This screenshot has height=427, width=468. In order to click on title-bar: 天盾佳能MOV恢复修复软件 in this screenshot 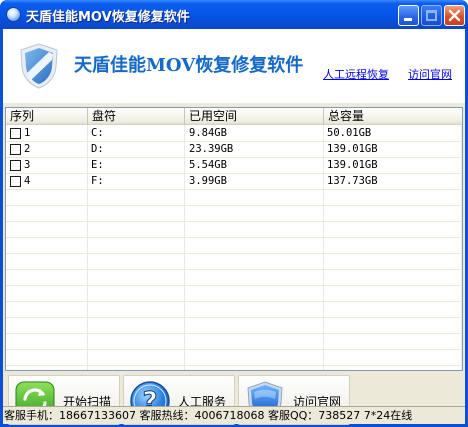, I will do `click(234, 14)`.